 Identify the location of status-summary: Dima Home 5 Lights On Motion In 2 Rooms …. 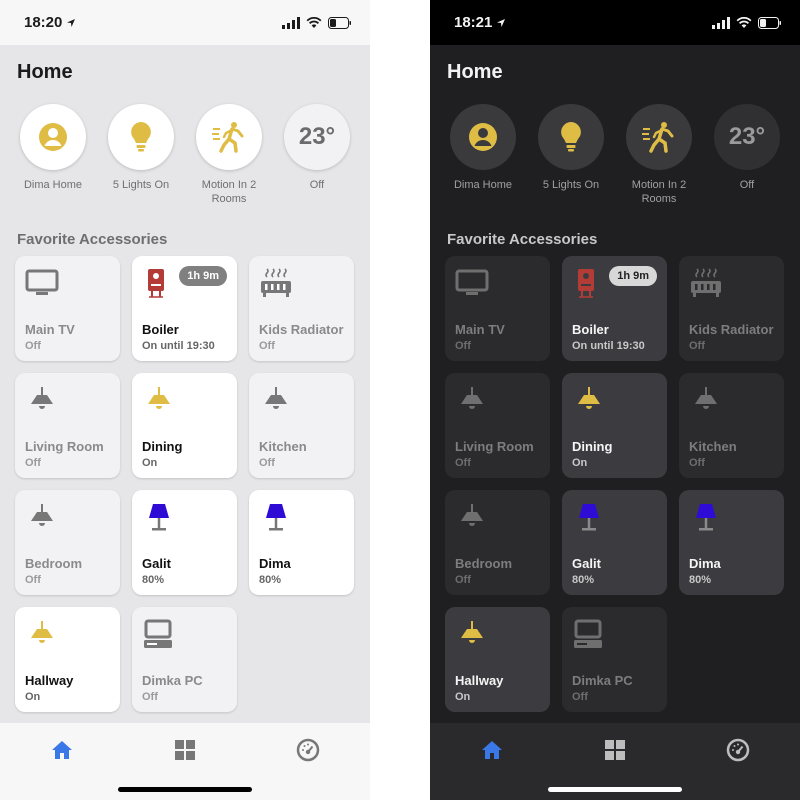
(186, 155).